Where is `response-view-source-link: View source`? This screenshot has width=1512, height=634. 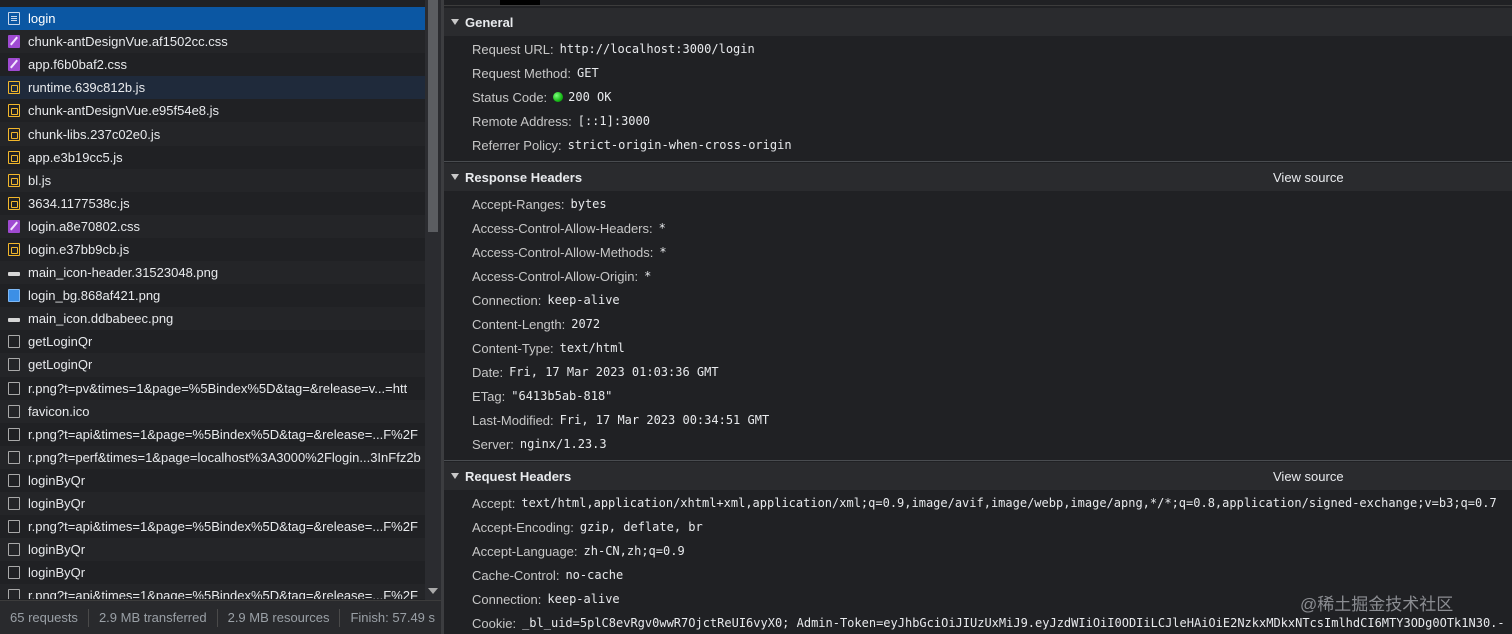
response-view-source-link: View source is located at coordinates (1308, 177).